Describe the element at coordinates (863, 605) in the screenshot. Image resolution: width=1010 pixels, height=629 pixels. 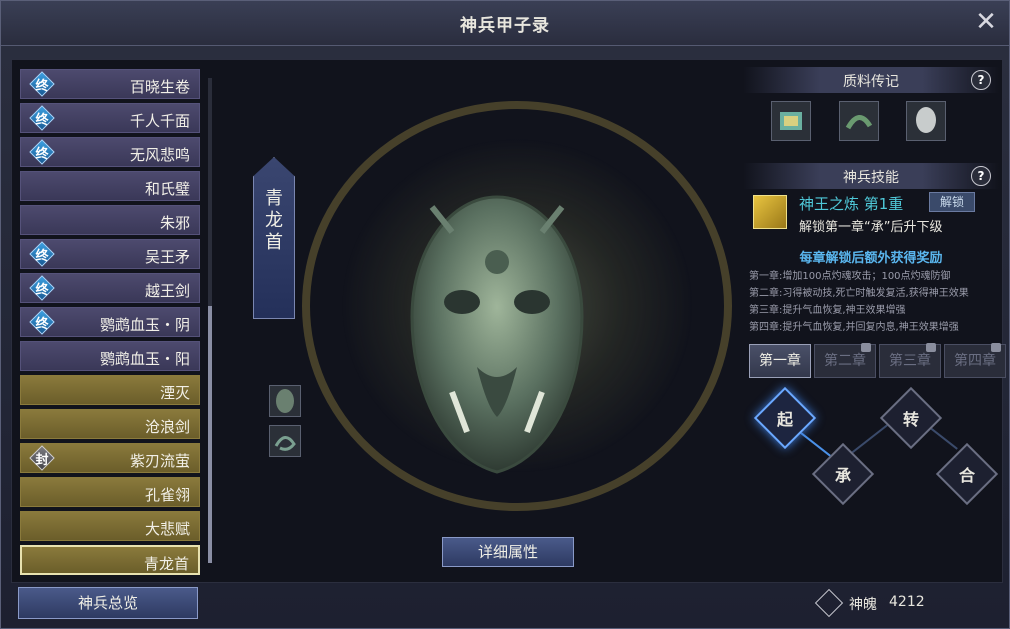
I see `currency-label: 神魄` at that location.